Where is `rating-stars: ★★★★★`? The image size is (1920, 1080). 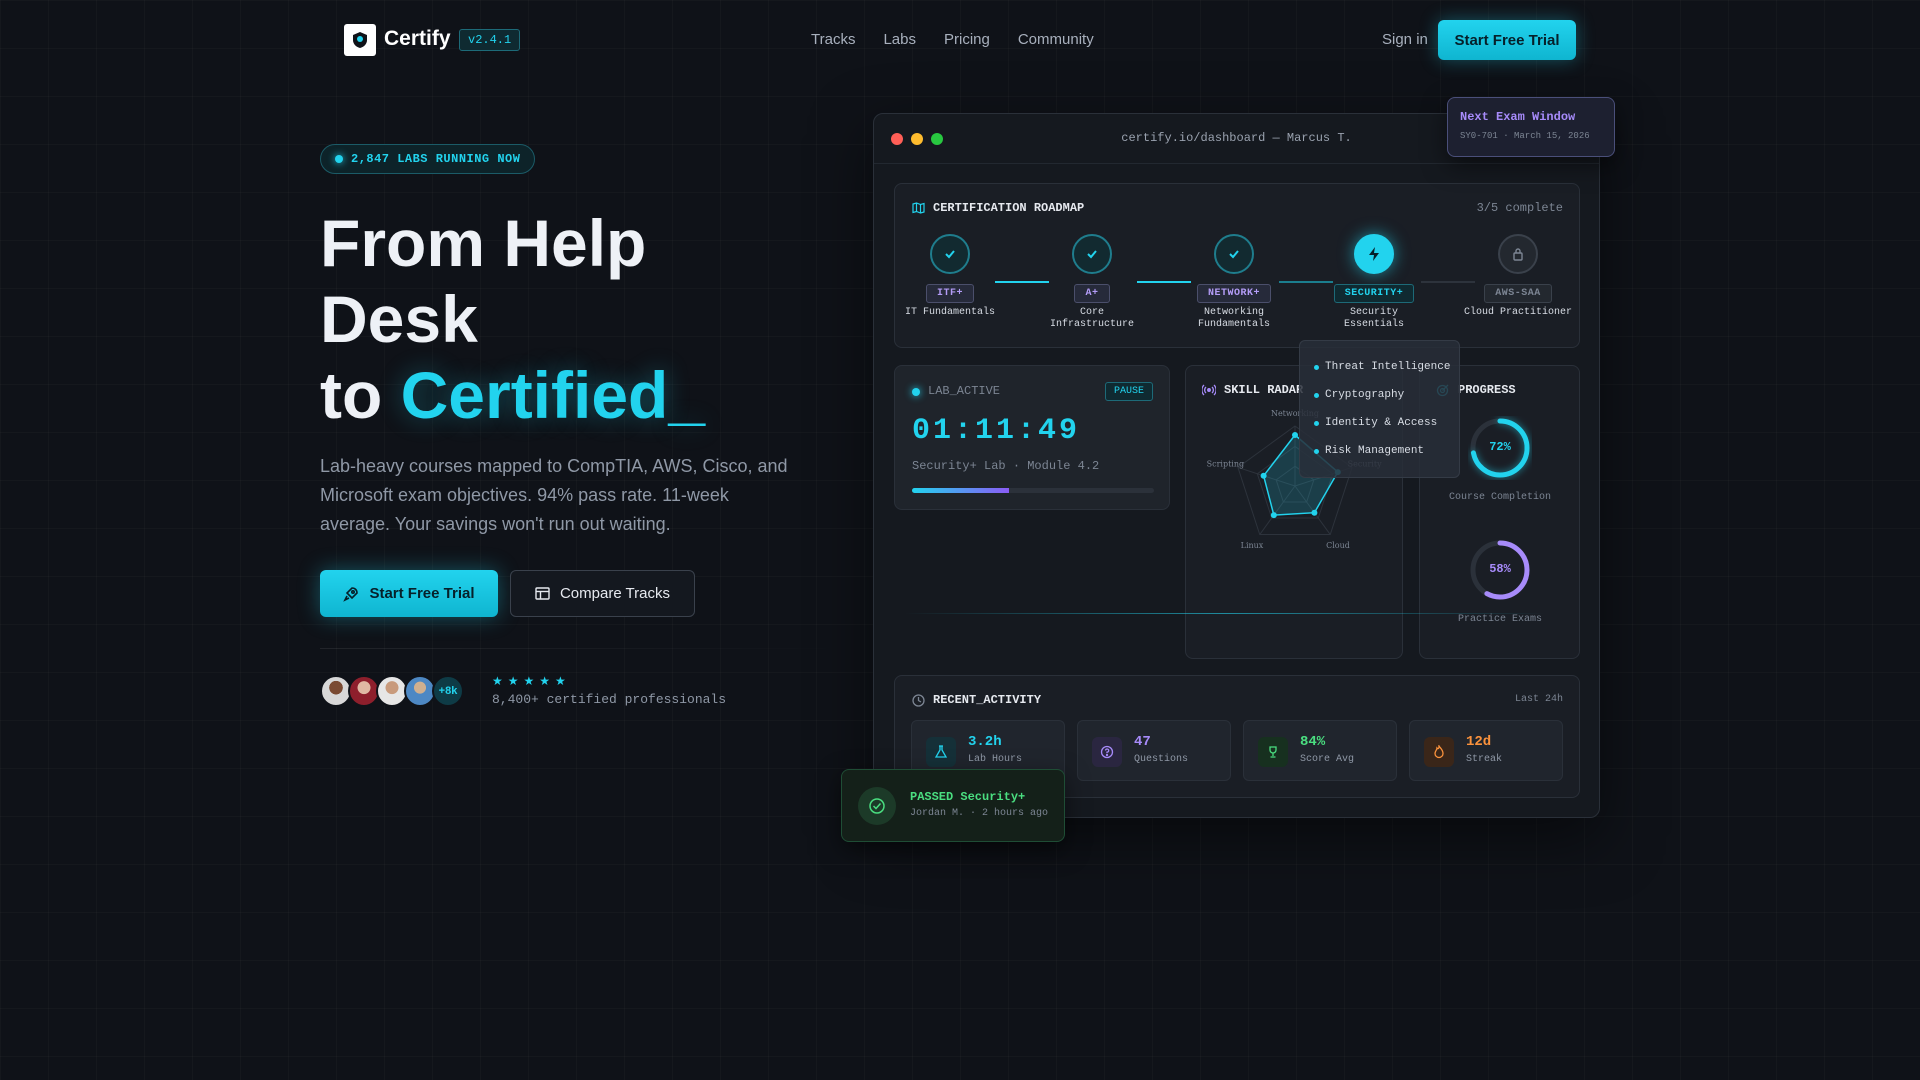
rating-stars: ★★★★★ is located at coordinates (531, 681).